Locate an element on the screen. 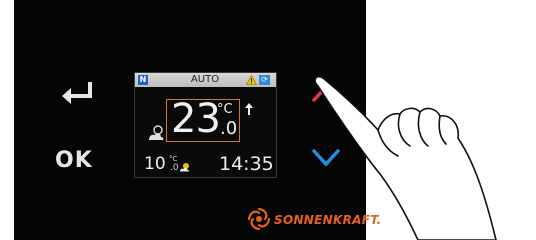  sync-icon: ⟳ is located at coordinates (264, 80).